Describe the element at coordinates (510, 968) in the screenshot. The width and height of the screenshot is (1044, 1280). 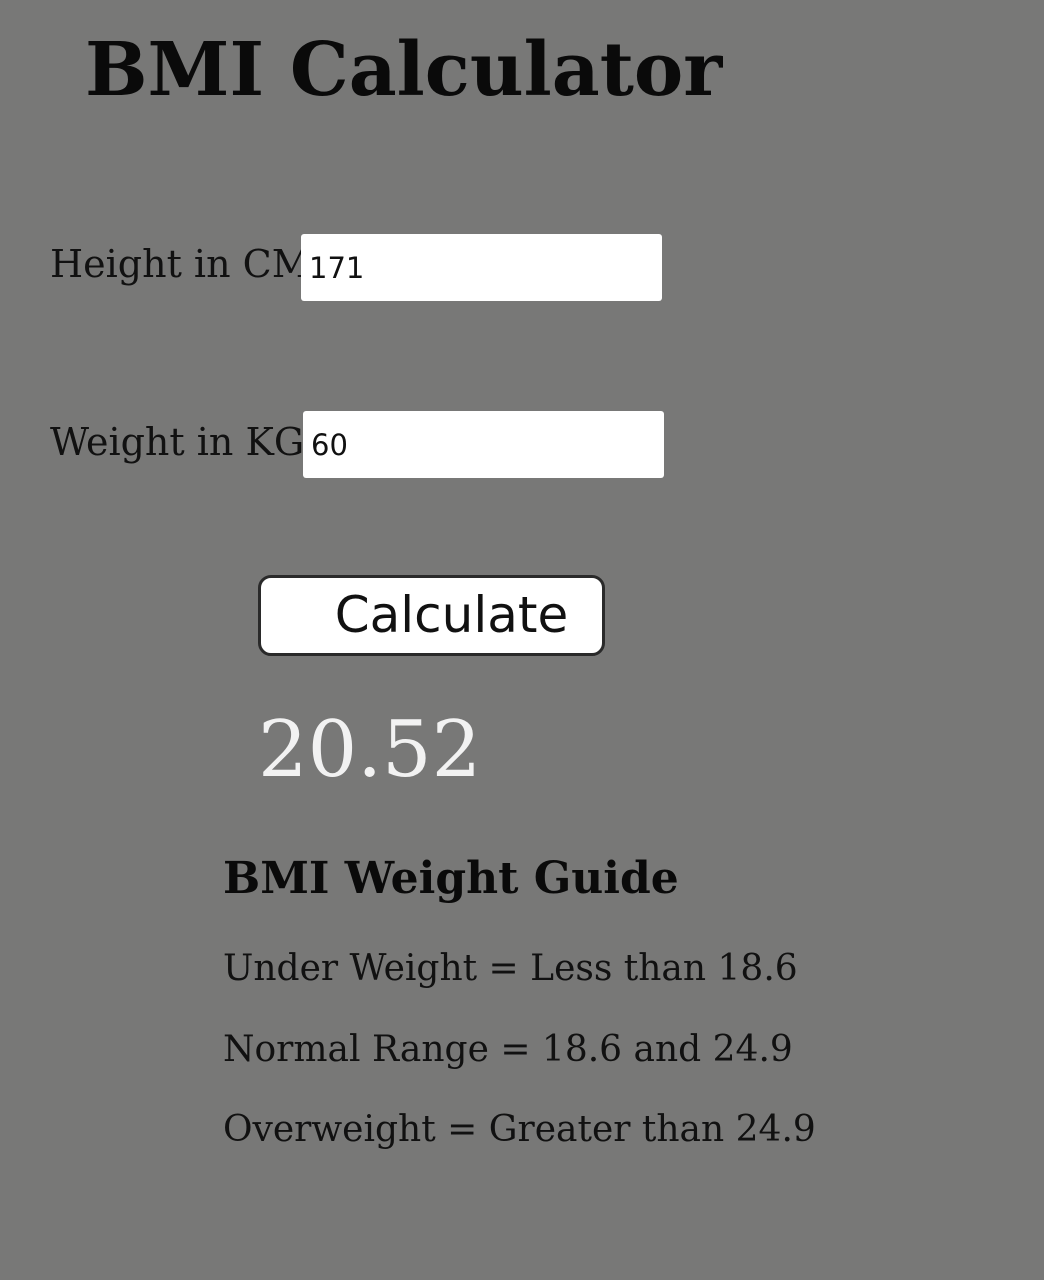
I see `guide-under-weight: Under Weight = Less than 18.6` at that location.